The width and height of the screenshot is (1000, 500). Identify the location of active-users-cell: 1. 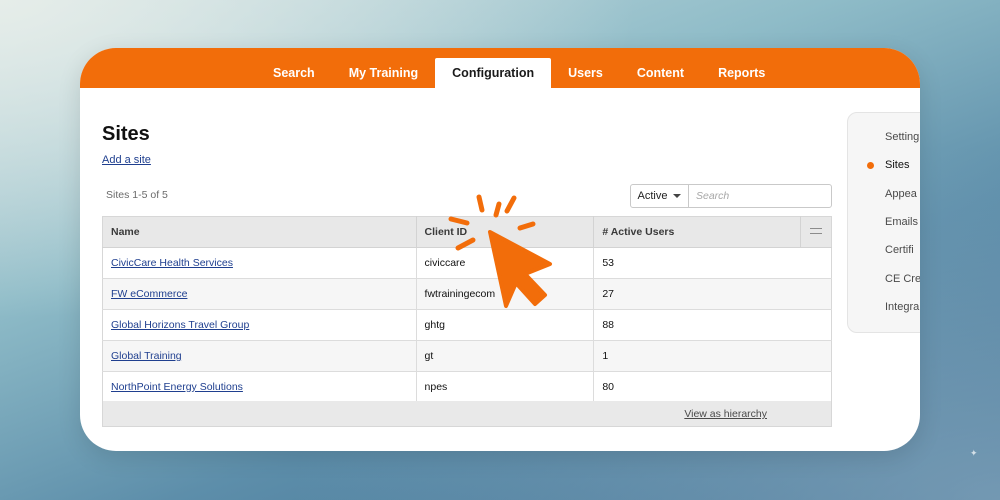
(712, 356).